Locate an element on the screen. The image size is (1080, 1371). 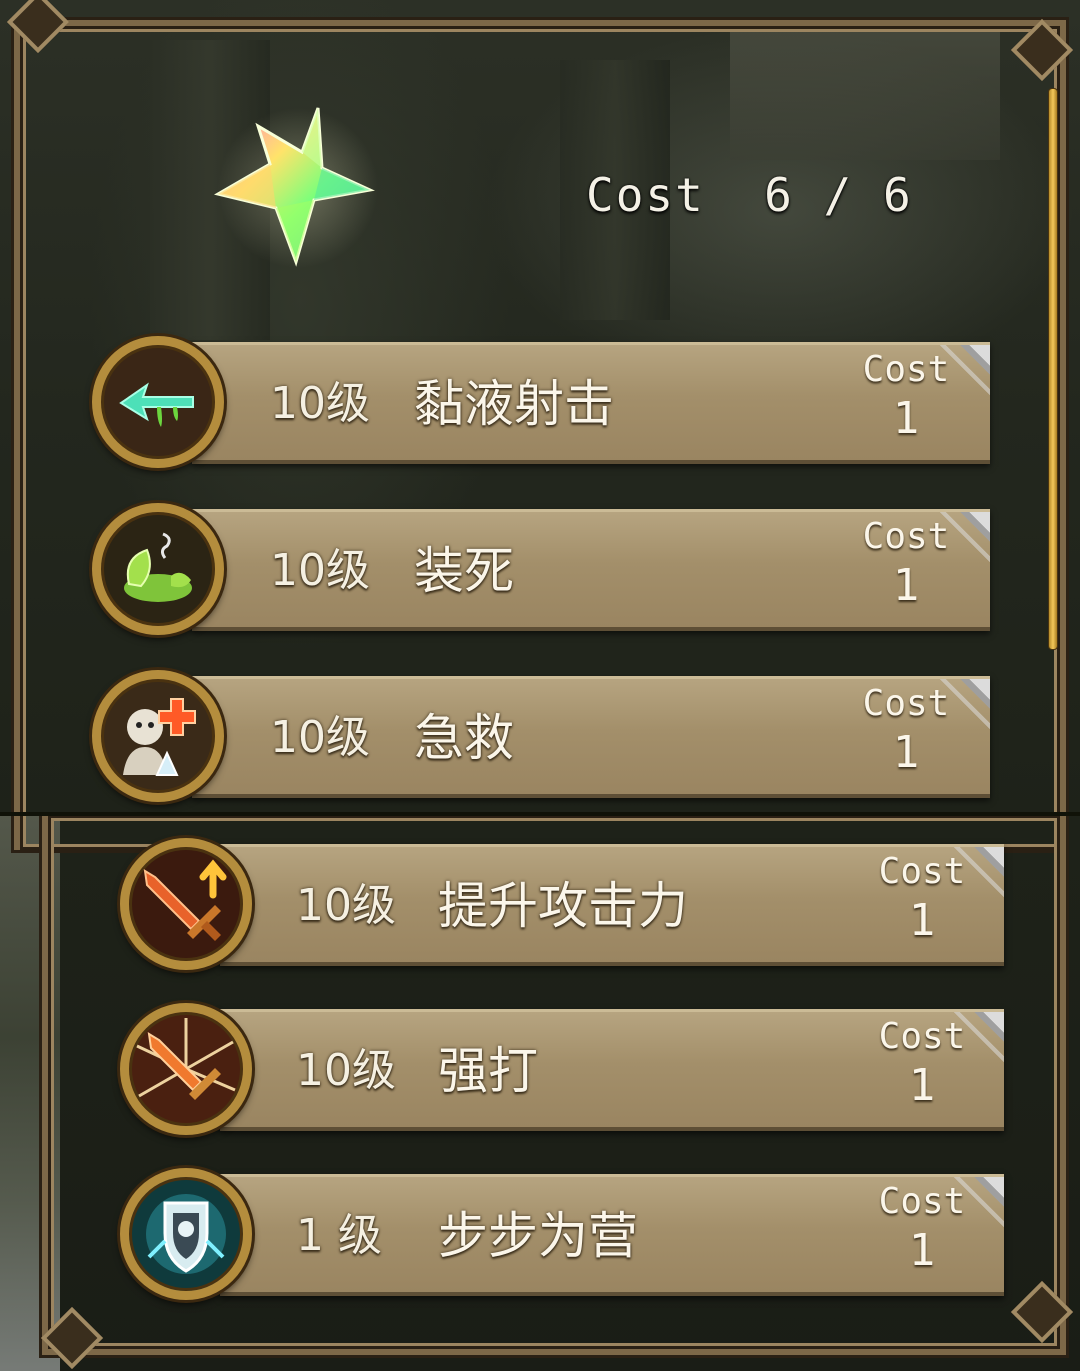
sword-bash-icon is located at coordinates (186, 1069).